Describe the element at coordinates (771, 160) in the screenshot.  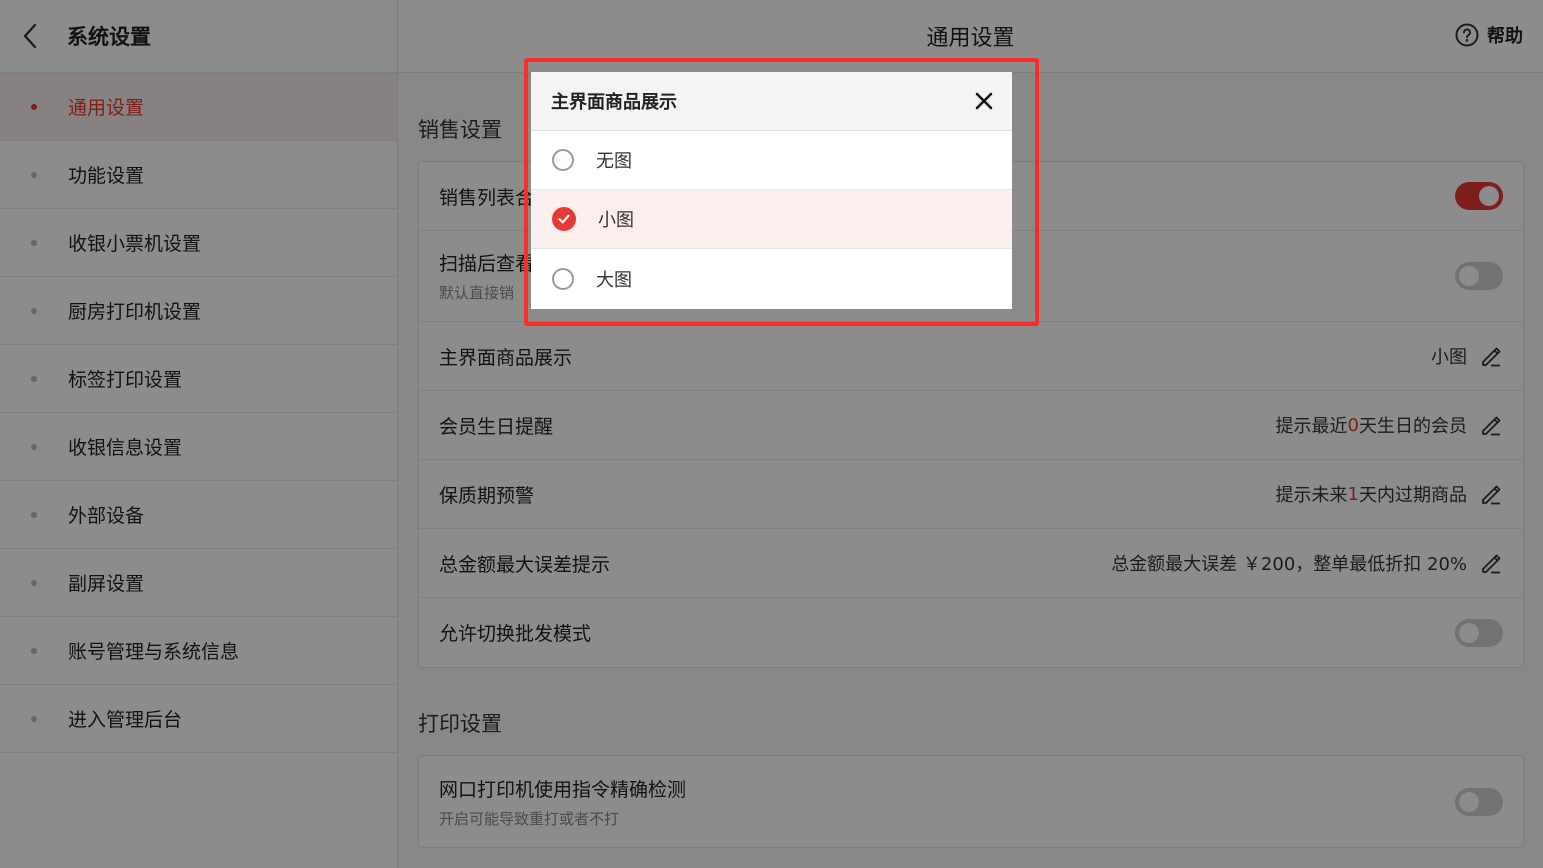
I see `option-no-image: 无图` at that location.